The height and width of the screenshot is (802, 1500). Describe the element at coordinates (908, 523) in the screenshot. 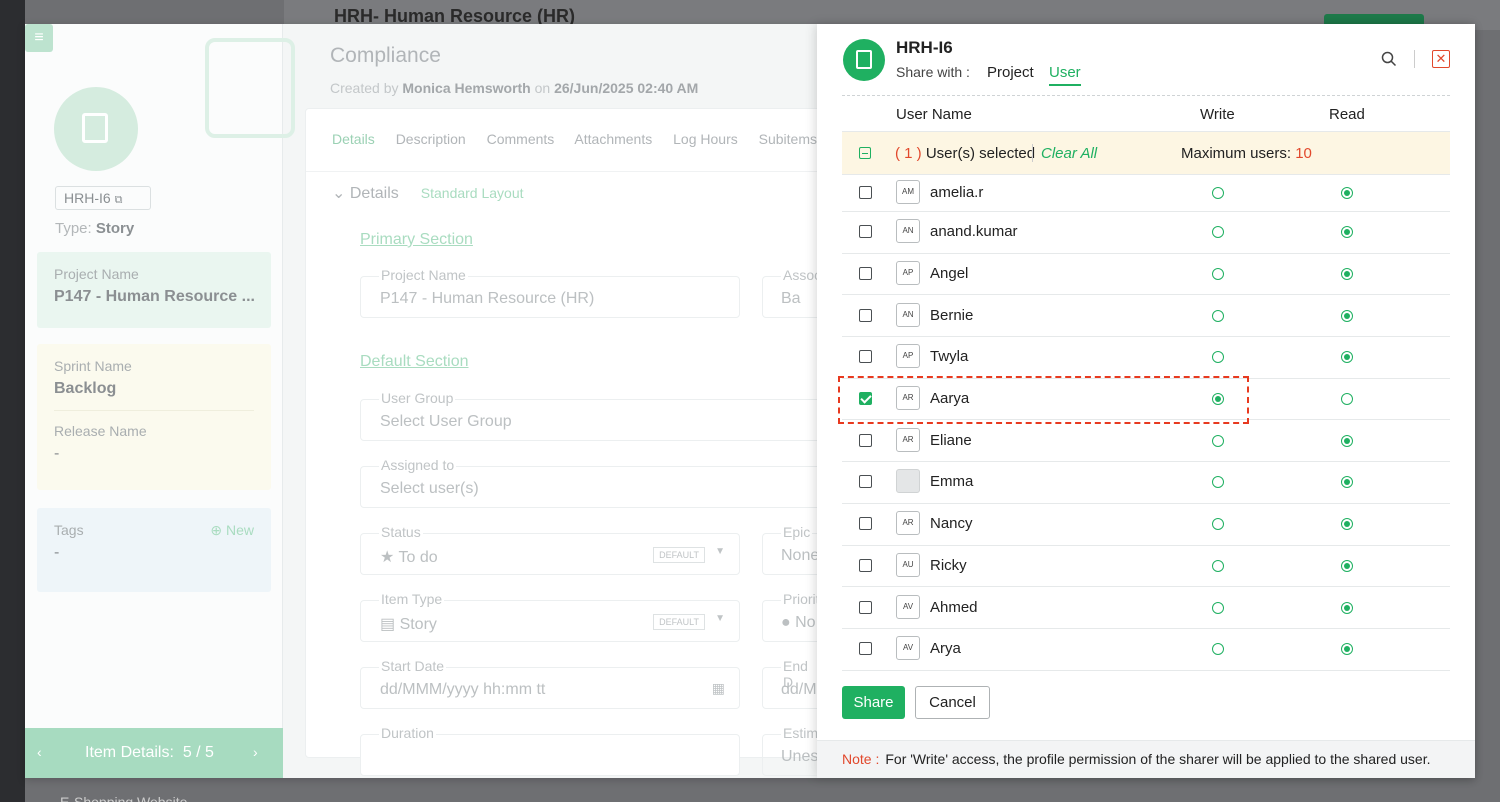

I see `user-avatar: AR` at that location.